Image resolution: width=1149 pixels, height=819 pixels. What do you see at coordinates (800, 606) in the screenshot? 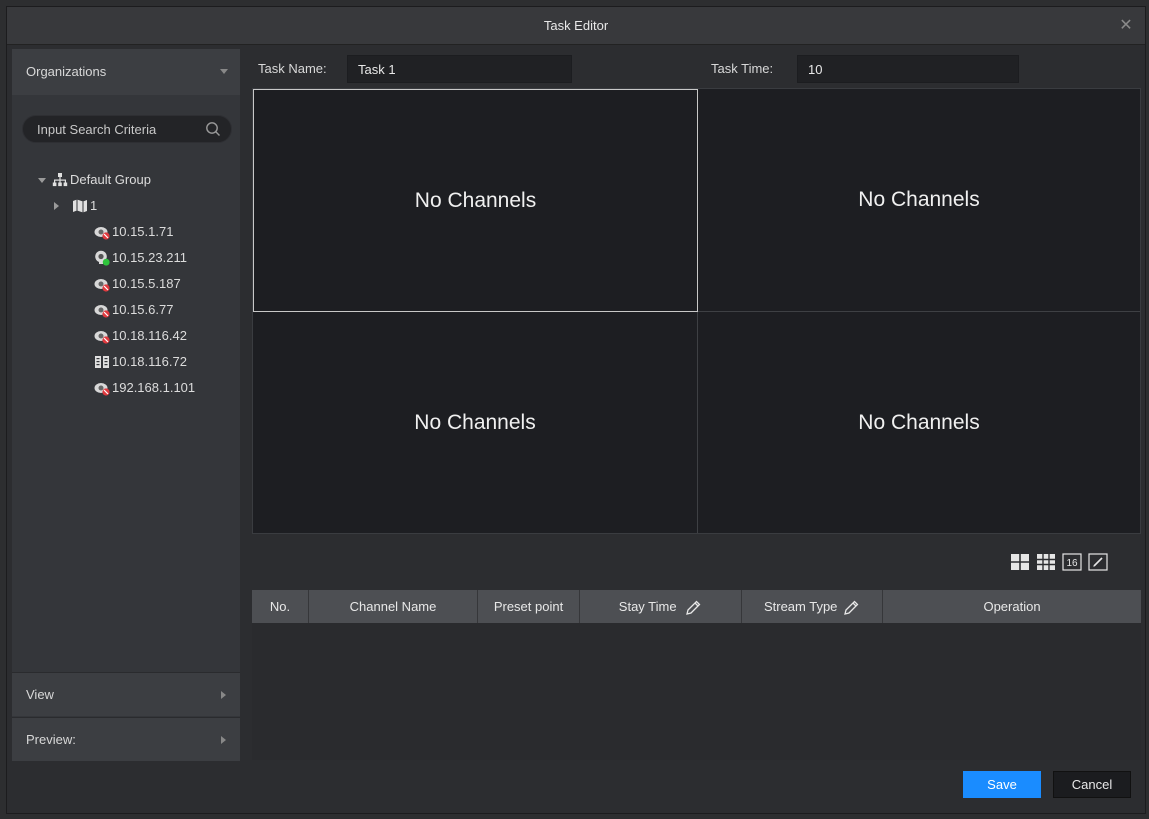
I see `column-label: Stream Type` at bounding box center [800, 606].